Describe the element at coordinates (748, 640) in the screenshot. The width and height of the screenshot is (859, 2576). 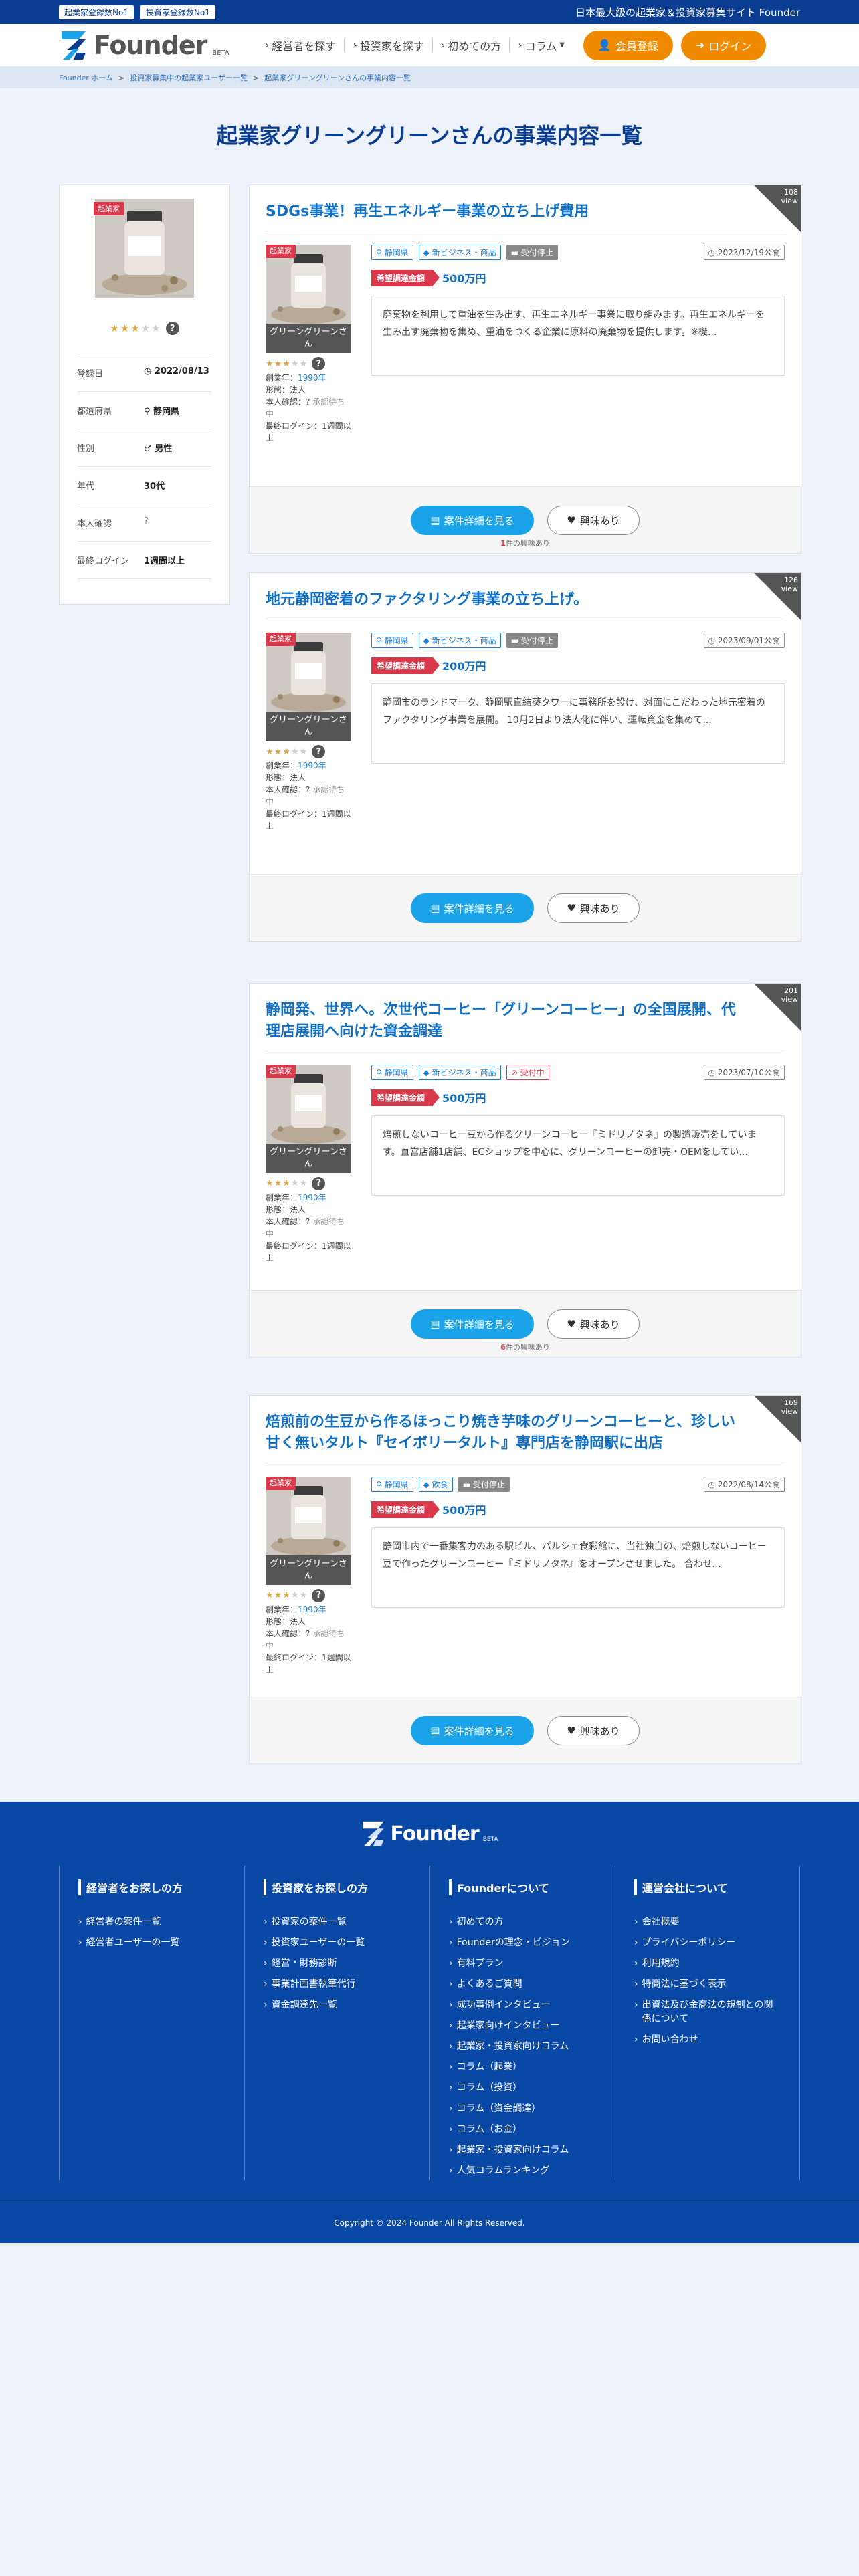
I see `date-label: 2023/09/01公開` at that location.